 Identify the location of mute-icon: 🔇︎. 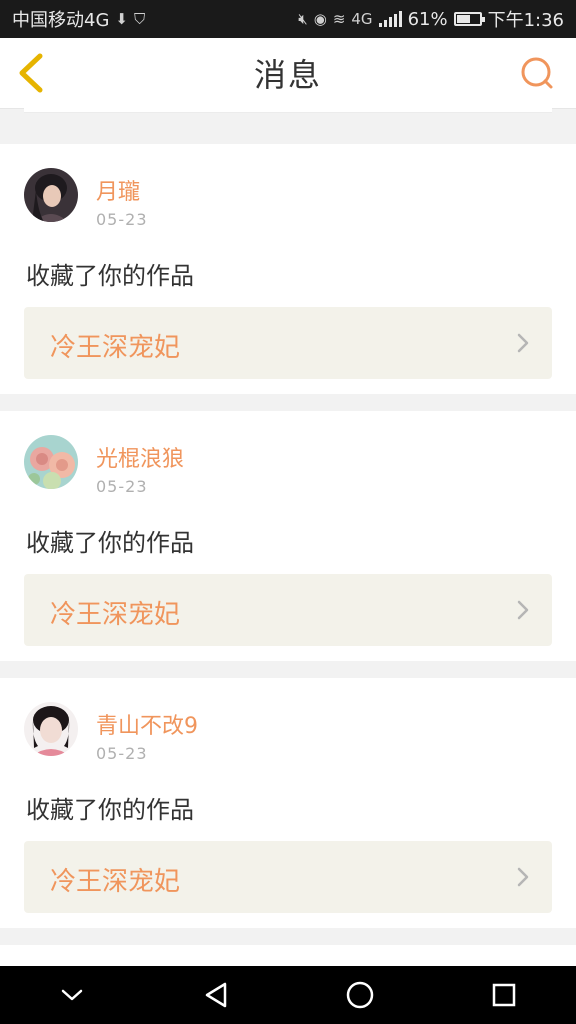
(303, 19).